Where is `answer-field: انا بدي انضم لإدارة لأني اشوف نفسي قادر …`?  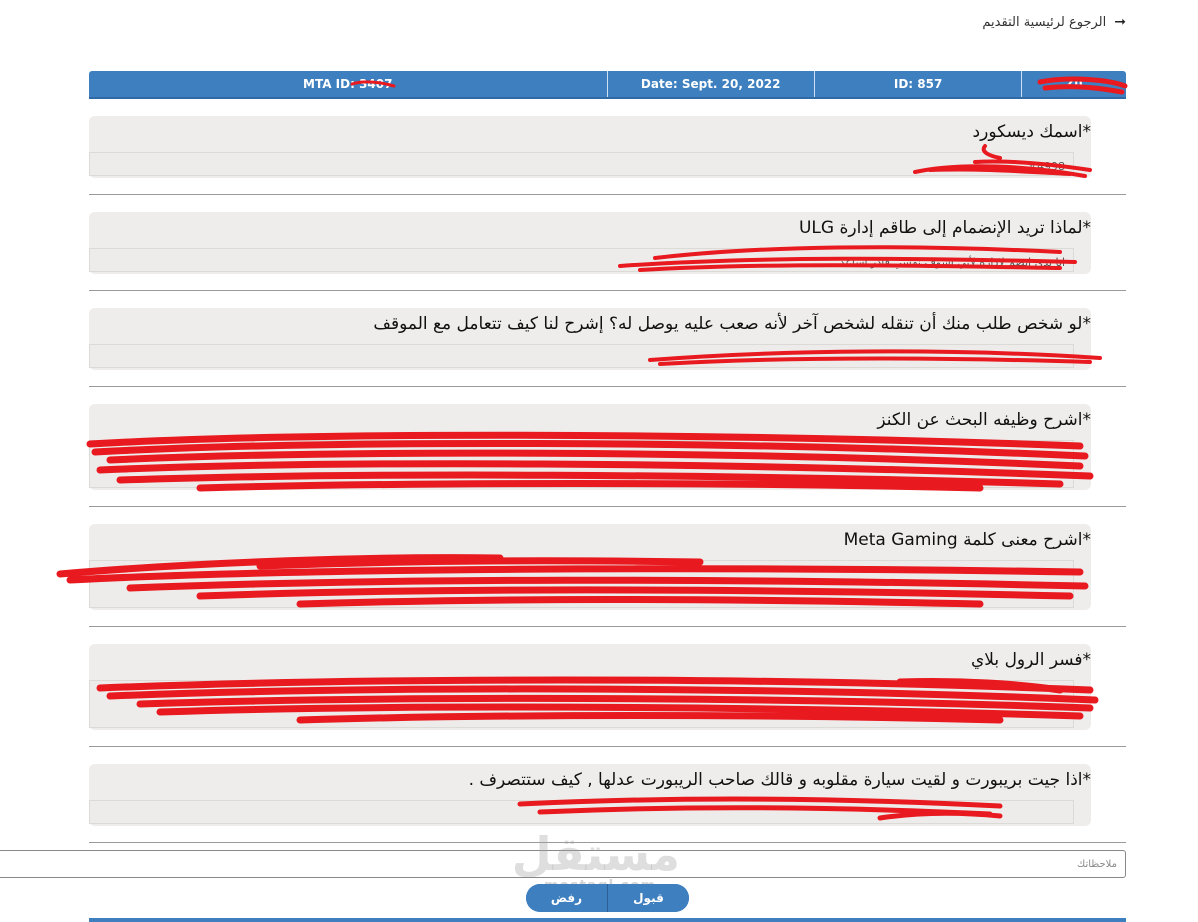
answer-field: انا بدي انضم لإدارة لأني اشوف نفسي قادر … is located at coordinates (581, 260).